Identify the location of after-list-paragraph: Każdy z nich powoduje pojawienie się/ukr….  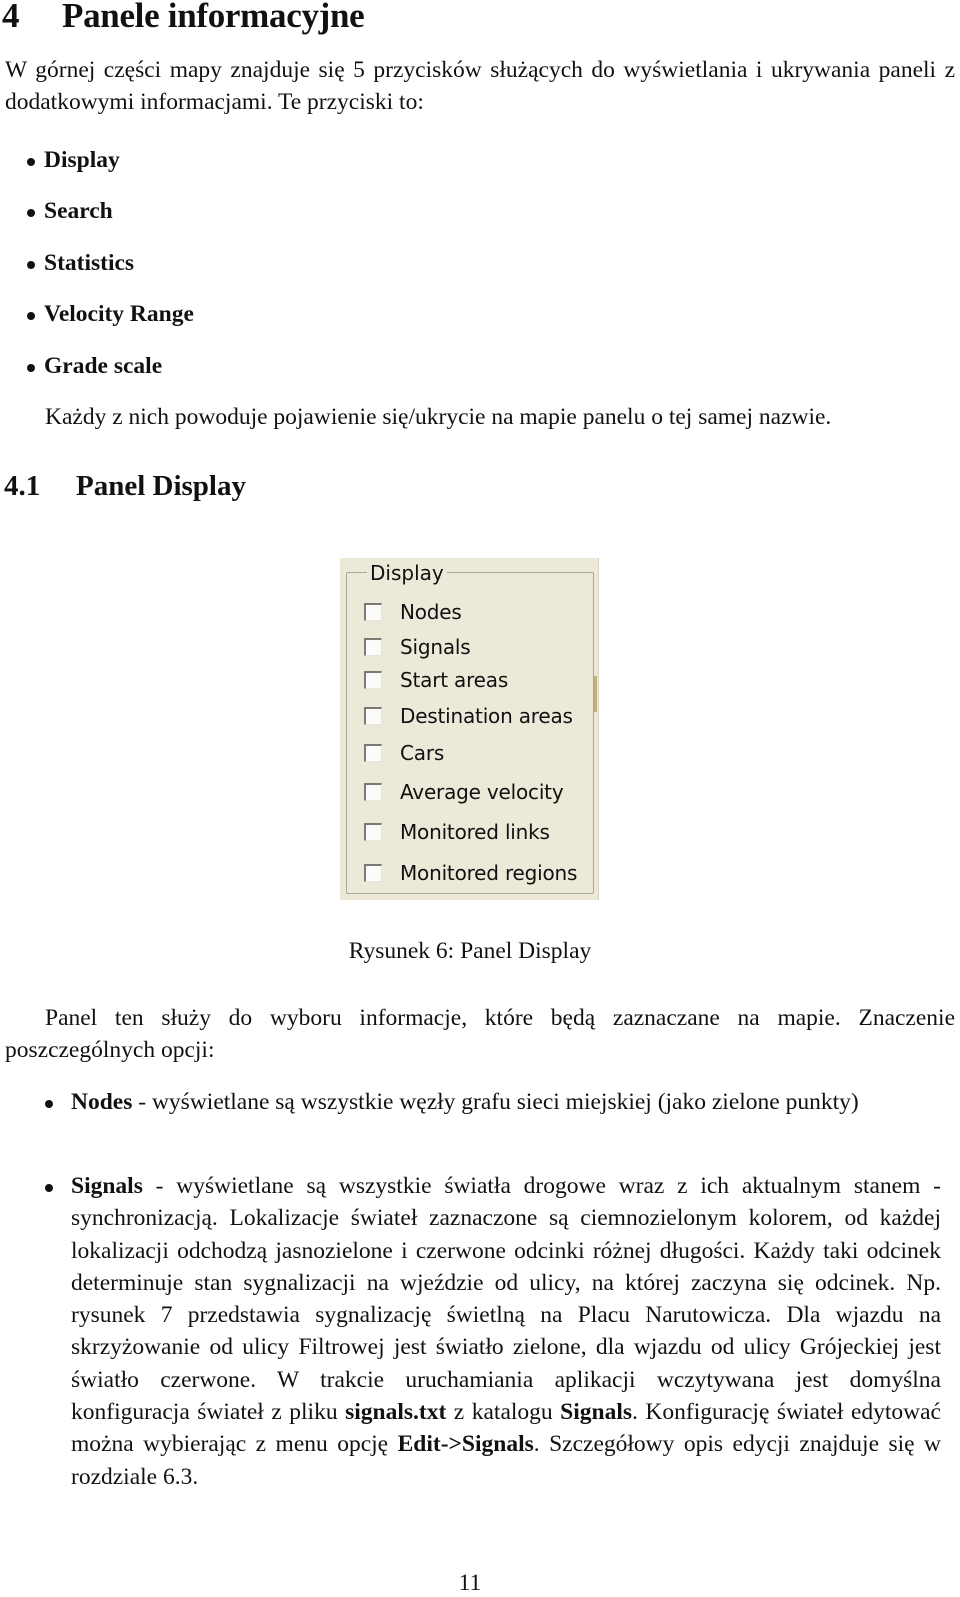
(438, 417).